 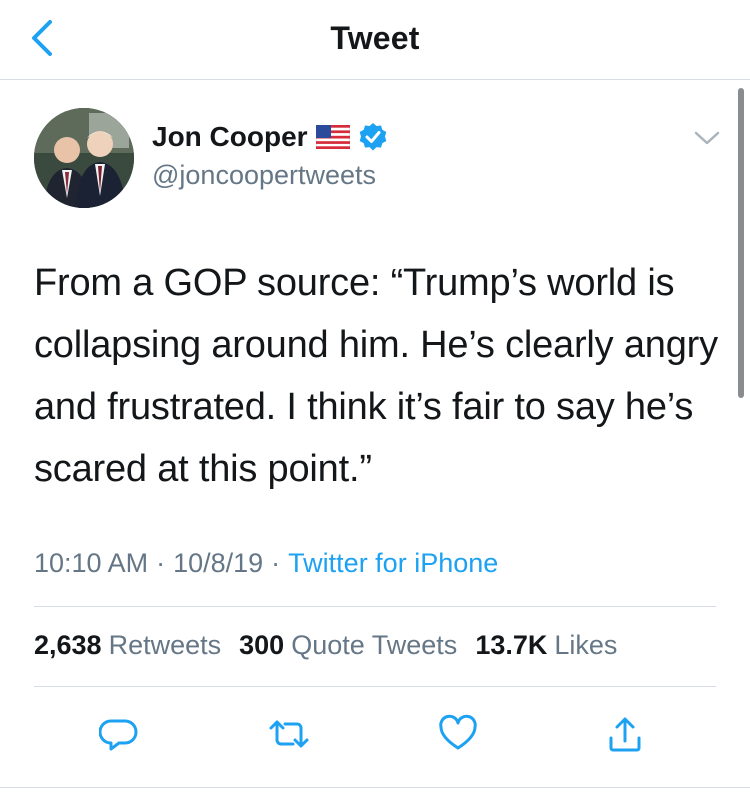 I want to click on retweet-button, so click(x=289, y=734).